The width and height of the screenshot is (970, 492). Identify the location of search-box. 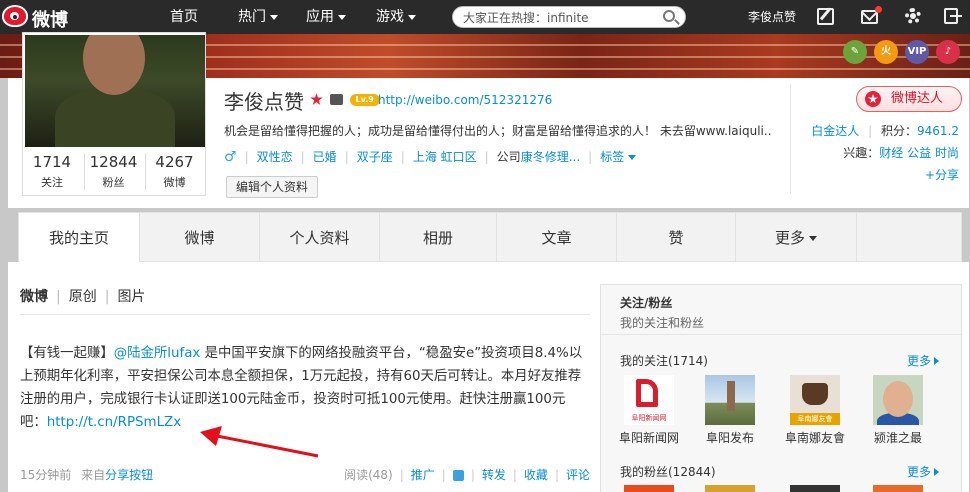
(569, 17).